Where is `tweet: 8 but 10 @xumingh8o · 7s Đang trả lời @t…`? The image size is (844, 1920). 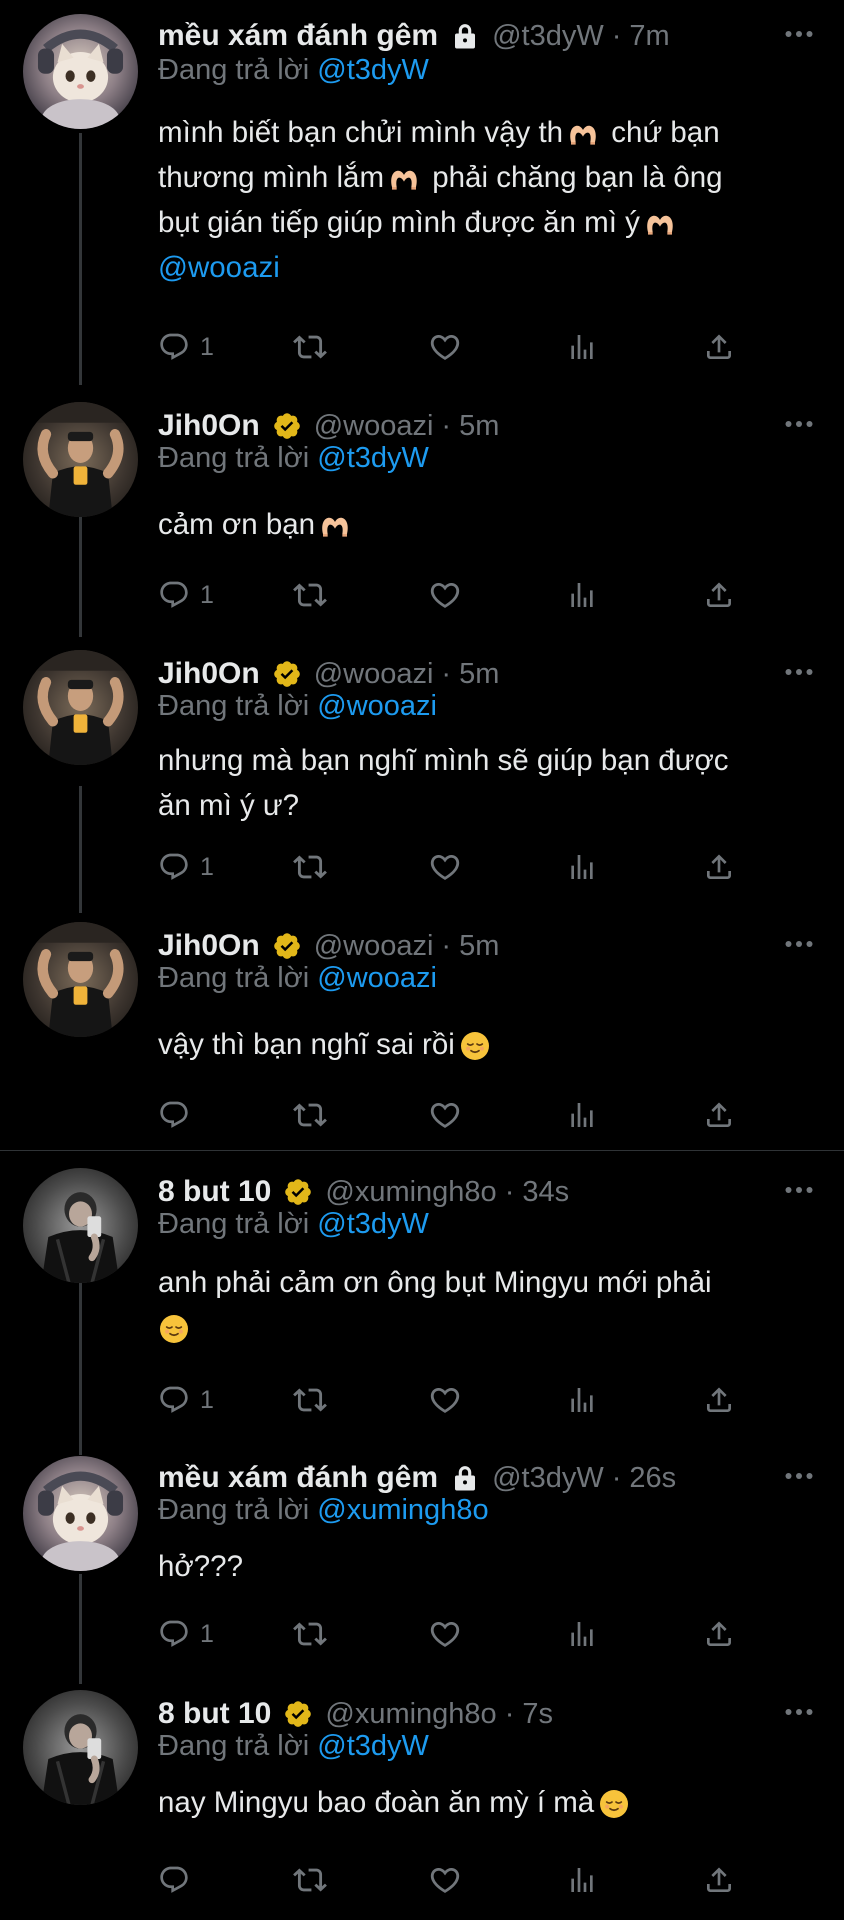
tweet: 8 but 10 @xumingh8o · 7s Đang trả lời @t… is located at coordinates (422, 1801).